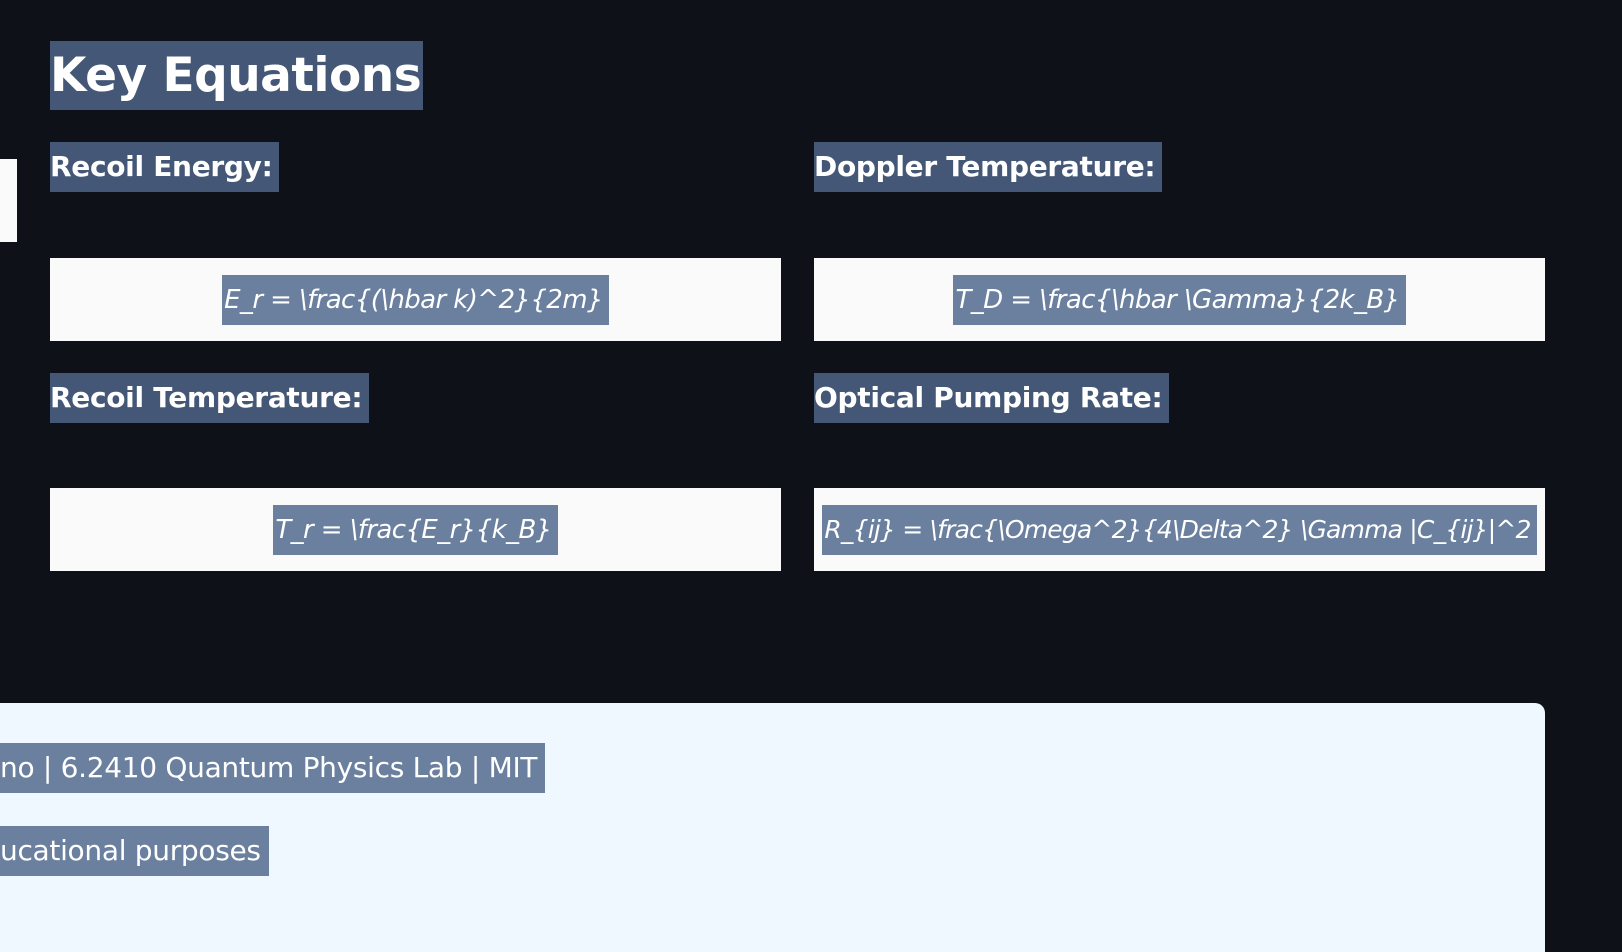 The image size is (1622, 952). I want to click on equation-box-recoil-energy: E_r = \frac{(\hbar k)^2}{2m}, so click(415, 299).